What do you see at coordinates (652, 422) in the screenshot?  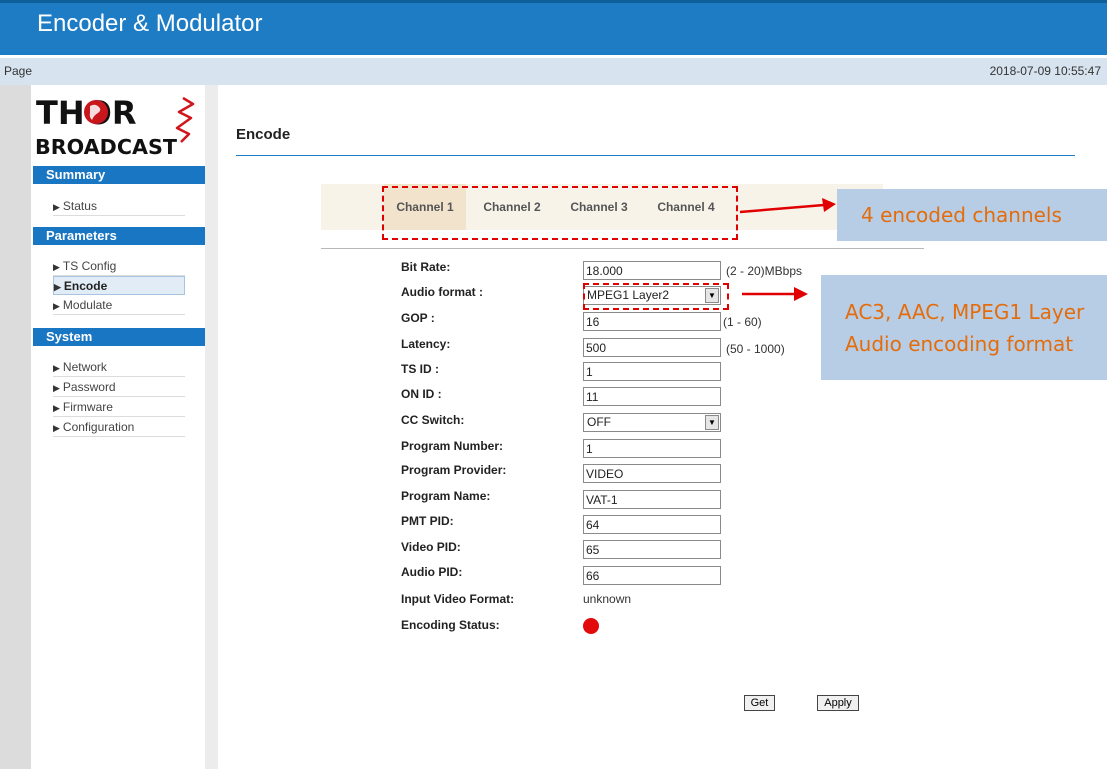 I see `cc-switch-select: OFF ▼` at bounding box center [652, 422].